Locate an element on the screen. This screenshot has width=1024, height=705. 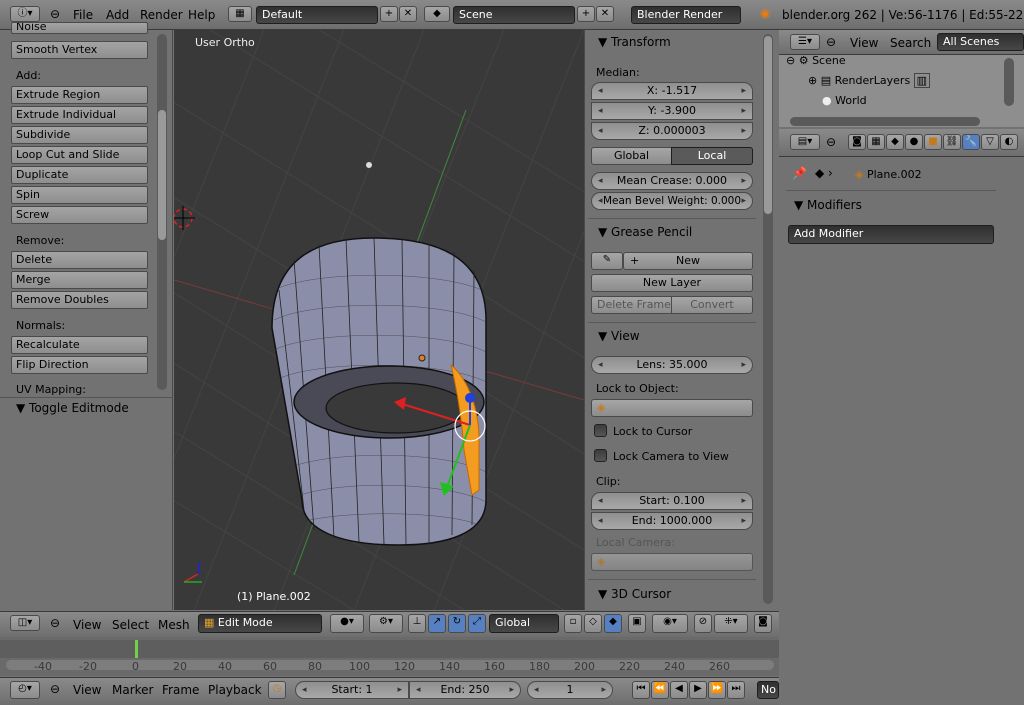
add-layout-icon: + is located at coordinates (389, 14).